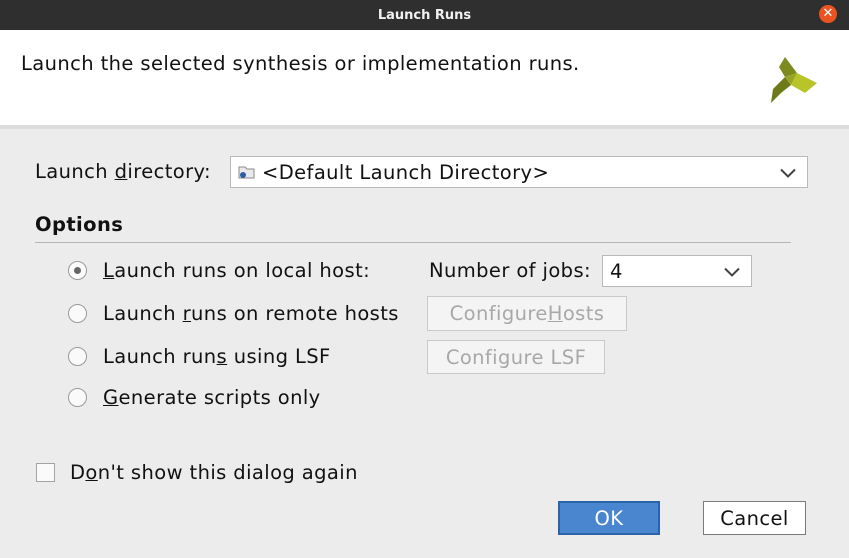 Image resolution: width=849 pixels, height=558 pixels. I want to click on radio-generate-scripts, so click(77, 397).